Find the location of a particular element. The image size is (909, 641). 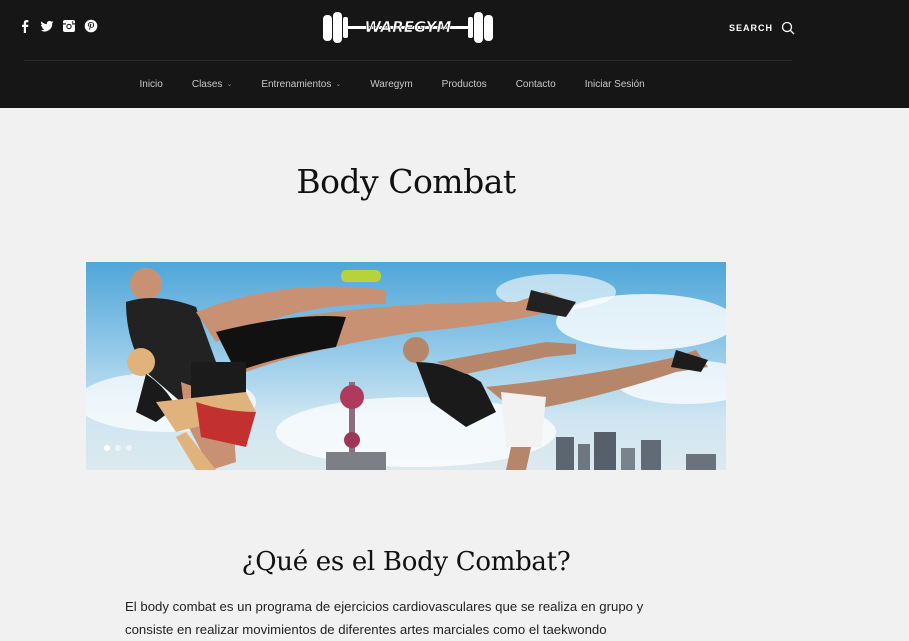

nav-label: Inicio is located at coordinates (151, 84).